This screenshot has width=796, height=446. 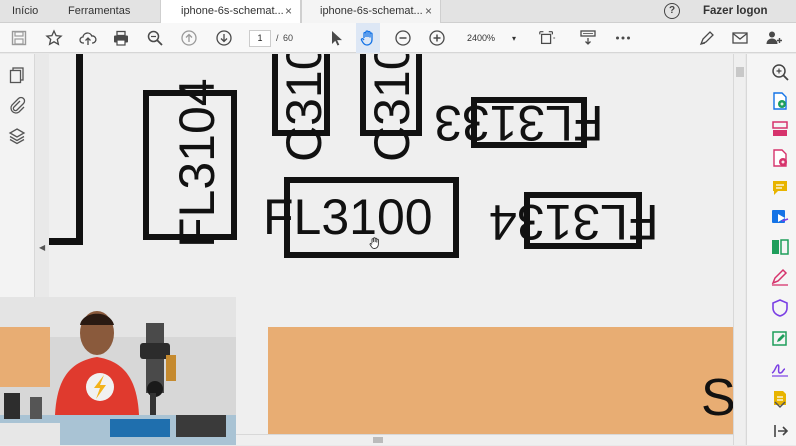 I want to click on component-label-fl3104: FL3104, so click(x=197, y=163).